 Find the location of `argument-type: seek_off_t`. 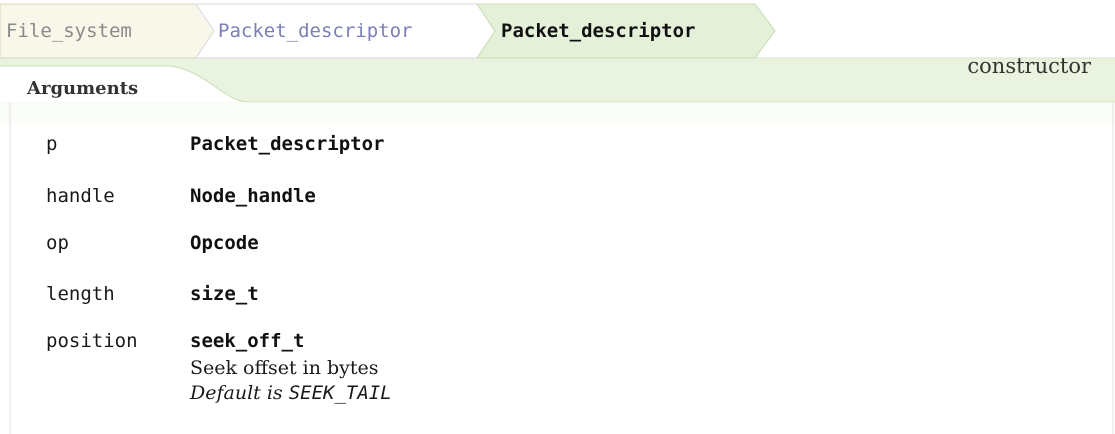

argument-type: seek_off_t is located at coordinates (247, 341).